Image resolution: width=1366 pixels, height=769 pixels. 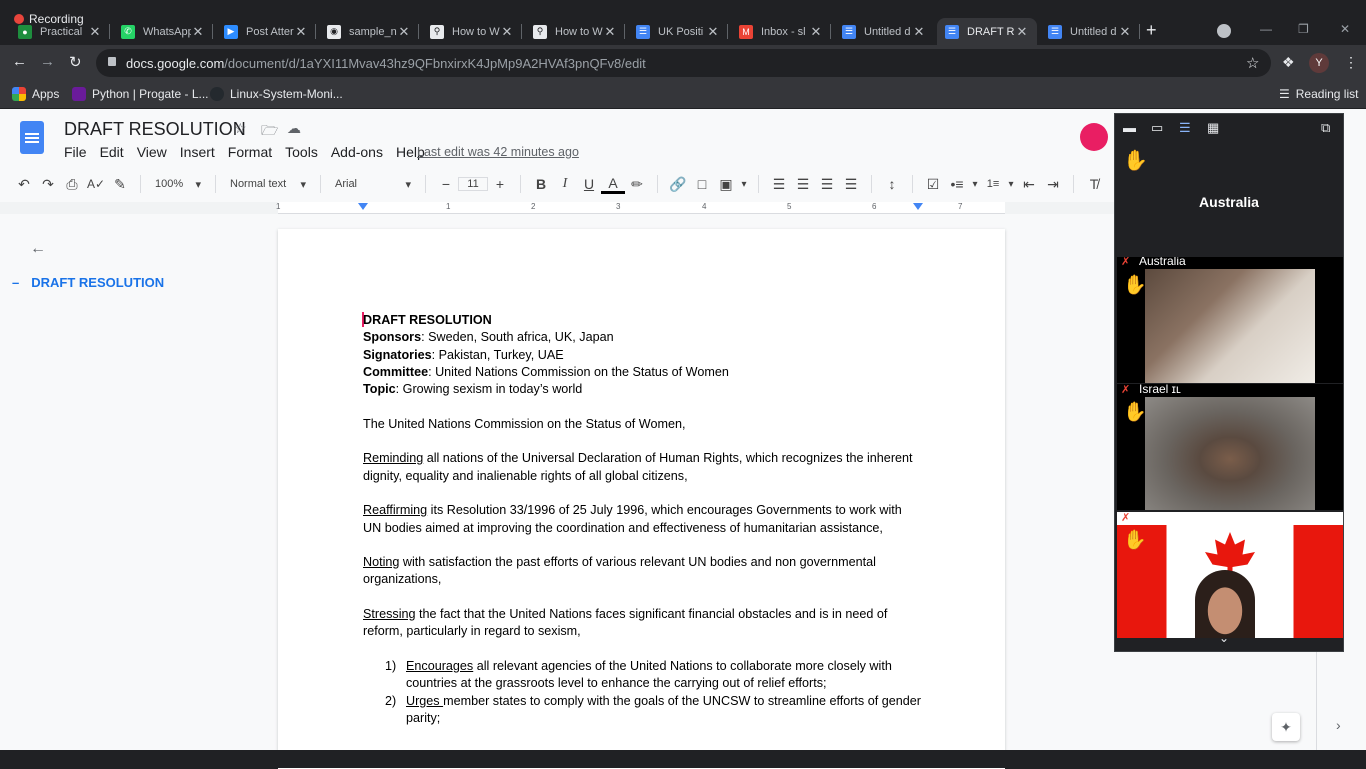 What do you see at coordinates (827, 184) in the screenshot?
I see `align-right-icon: ☰` at bounding box center [827, 184].